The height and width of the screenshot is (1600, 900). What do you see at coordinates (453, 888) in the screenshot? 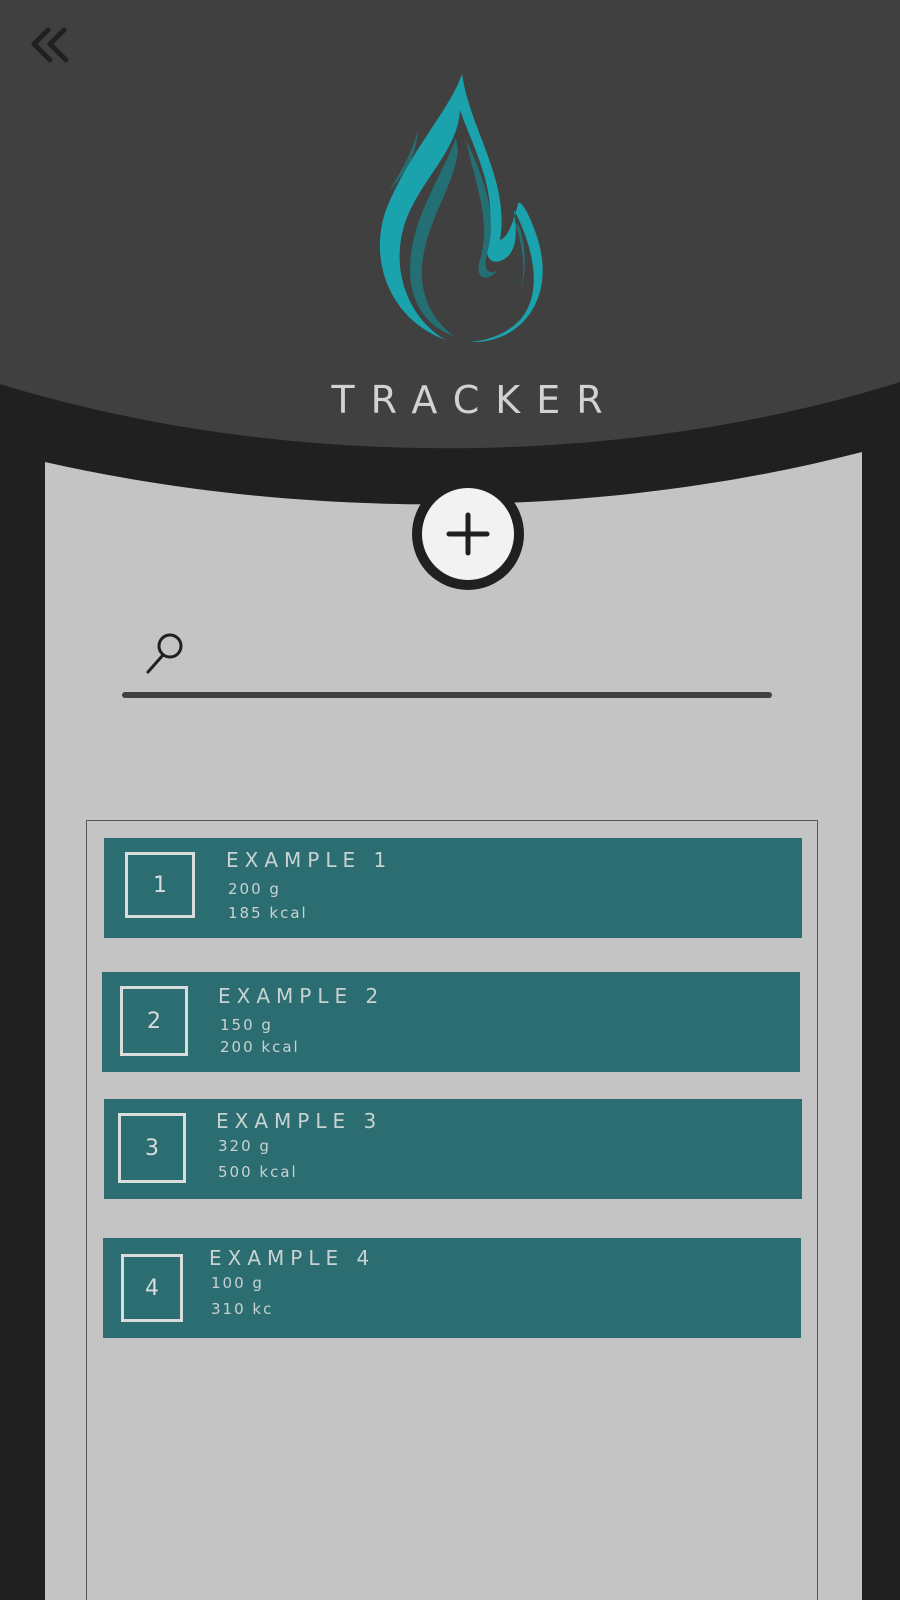
I see `list-item: 1 EXAMPLE 1 200 g 185 kcal` at bounding box center [453, 888].